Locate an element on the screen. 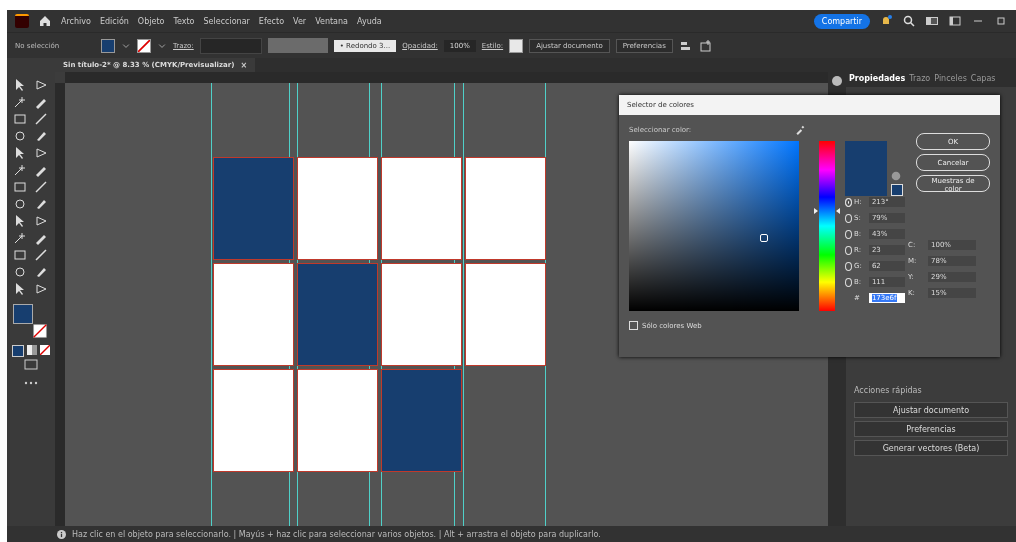 Image resolution: width=1016 pixels, height=542 pixels. gamut-warning-icon is located at coordinates (896, 176).